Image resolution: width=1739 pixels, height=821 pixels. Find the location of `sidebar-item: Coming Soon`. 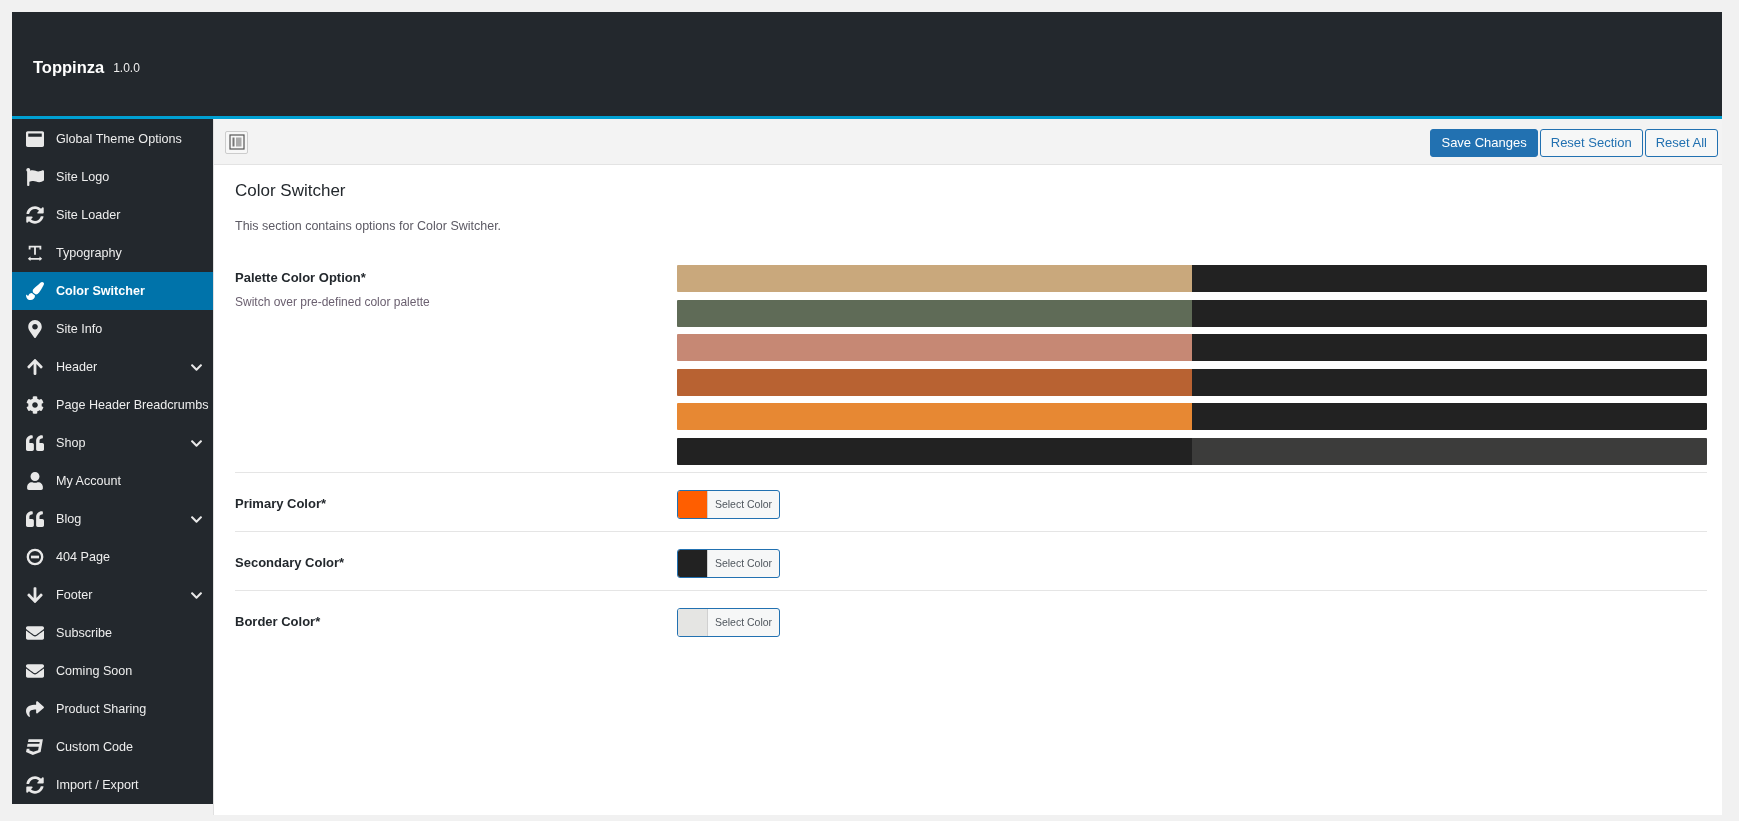

sidebar-item: Coming Soon is located at coordinates (112, 671).